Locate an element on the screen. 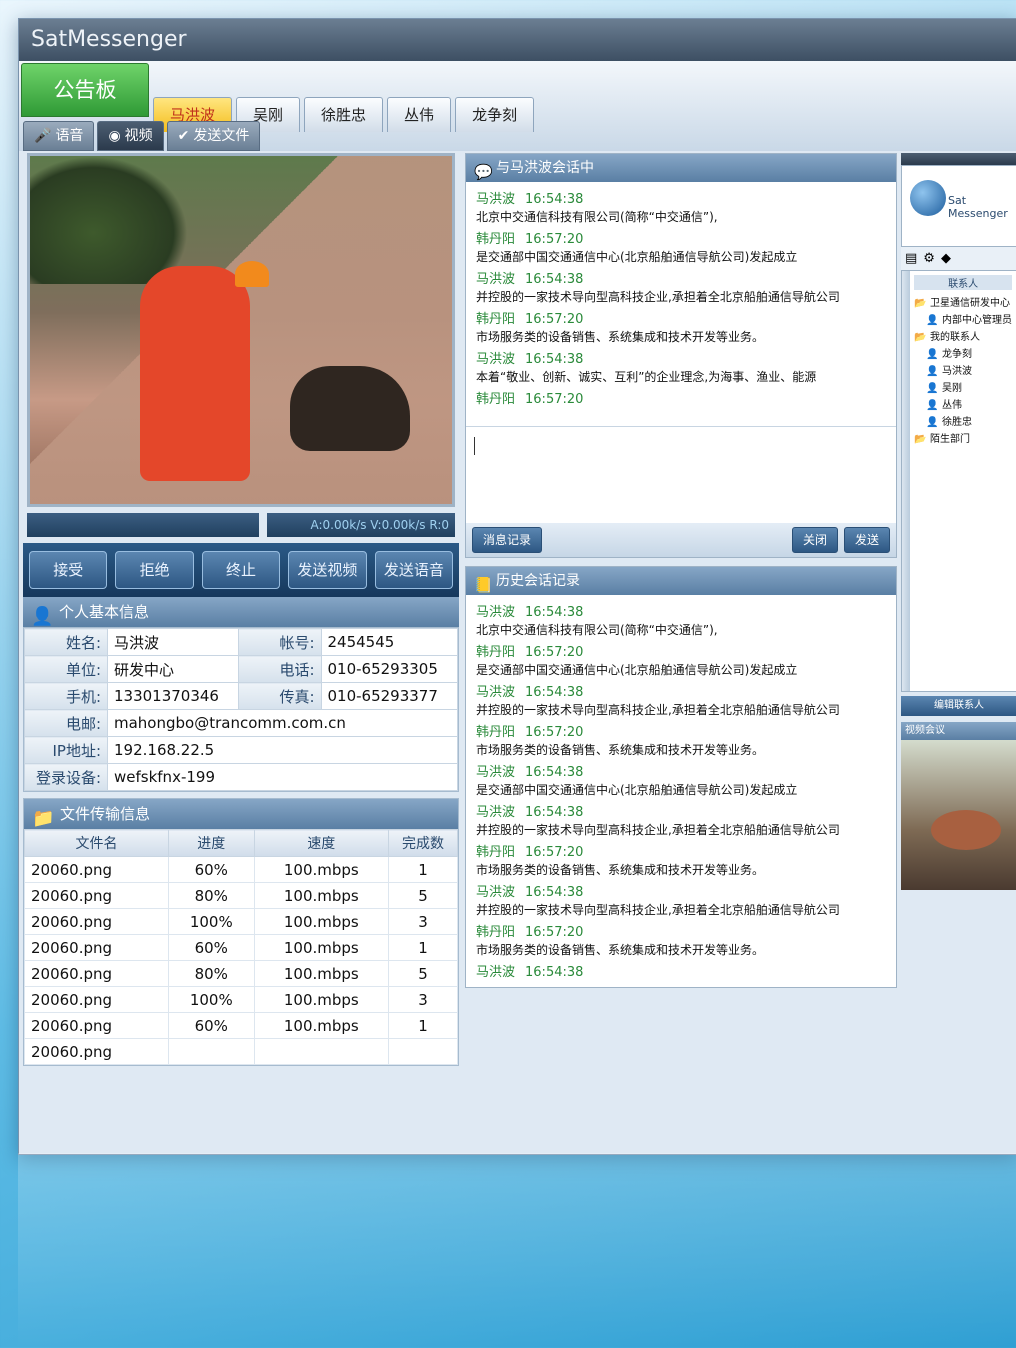 This screenshot has height=1348, width=1016. close-button: 关闭 is located at coordinates (814, 540).